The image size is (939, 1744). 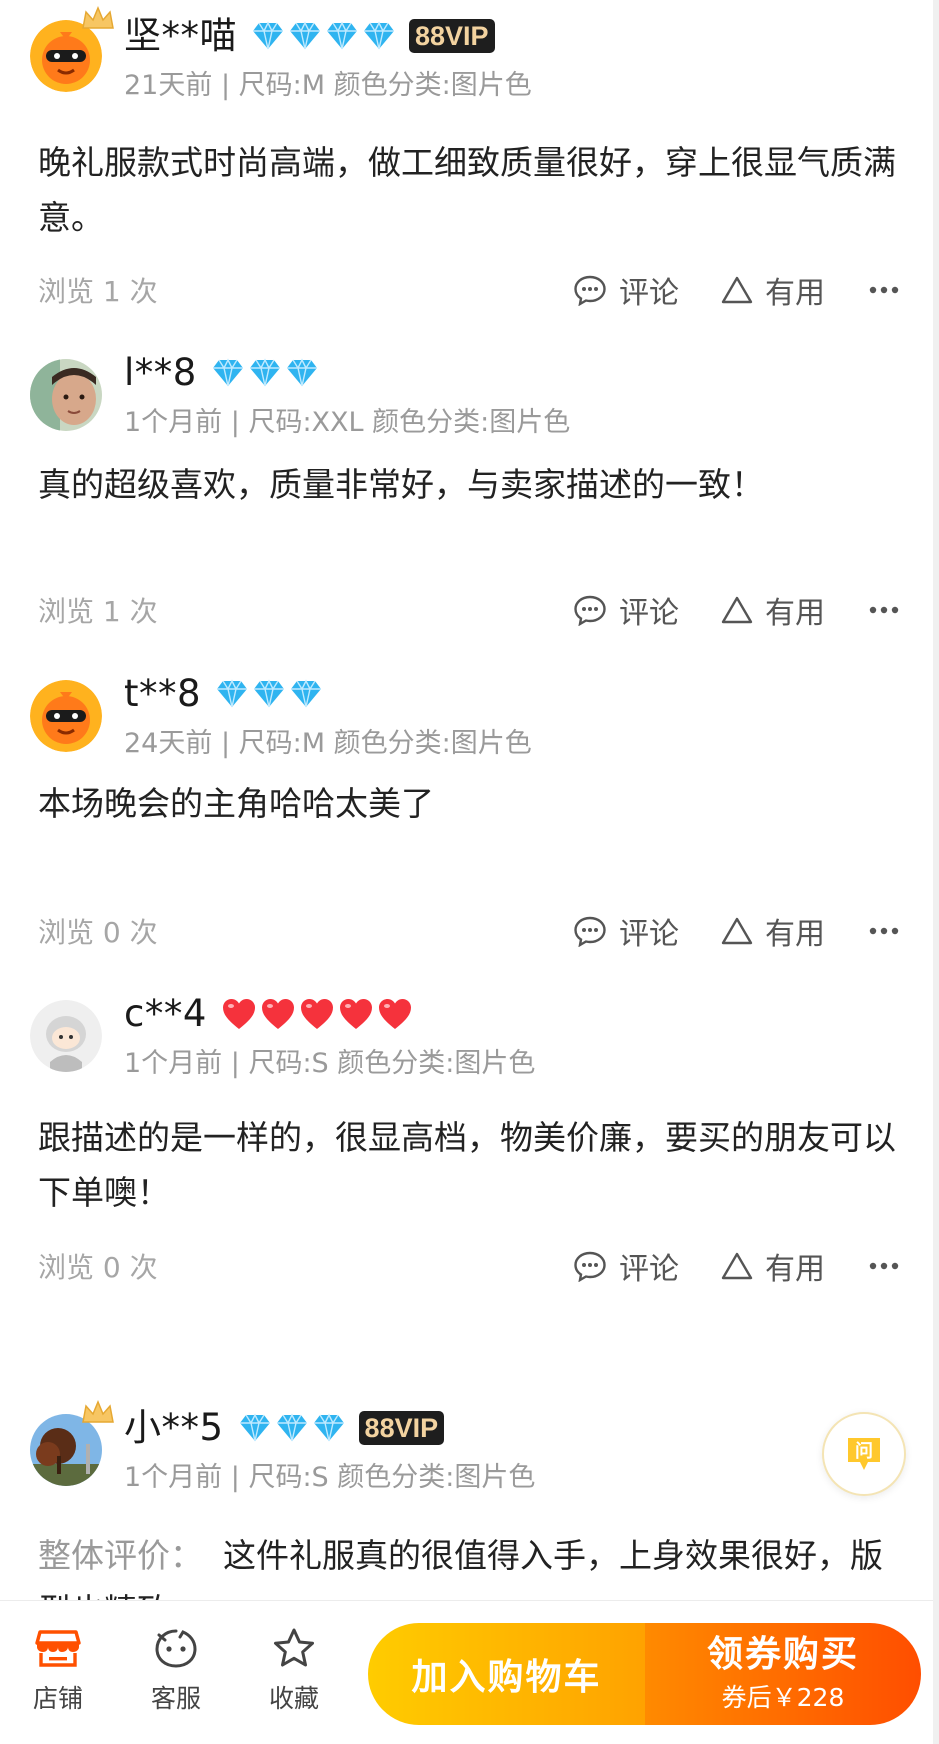 What do you see at coordinates (468, 1564) in the screenshot?
I see `review-content: 整体评价：这件礼服真的很值得入手，上身效果很好，版型也精致` at bounding box center [468, 1564].